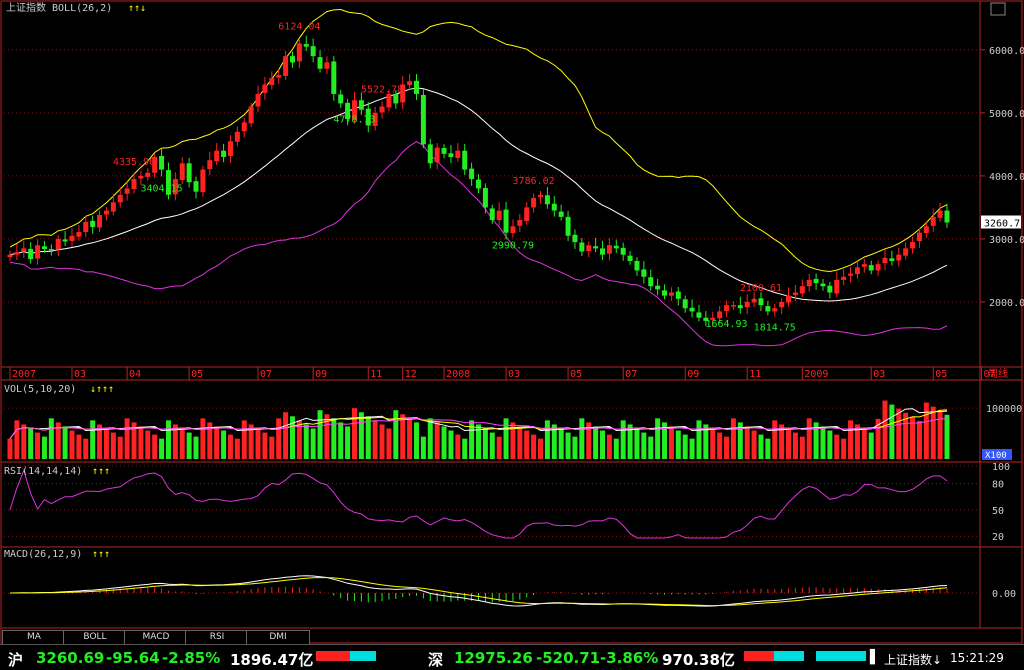 The height and width of the screenshot is (670, 1024). I want to click on sz-amount: 970.38亿, so click(698, 660).